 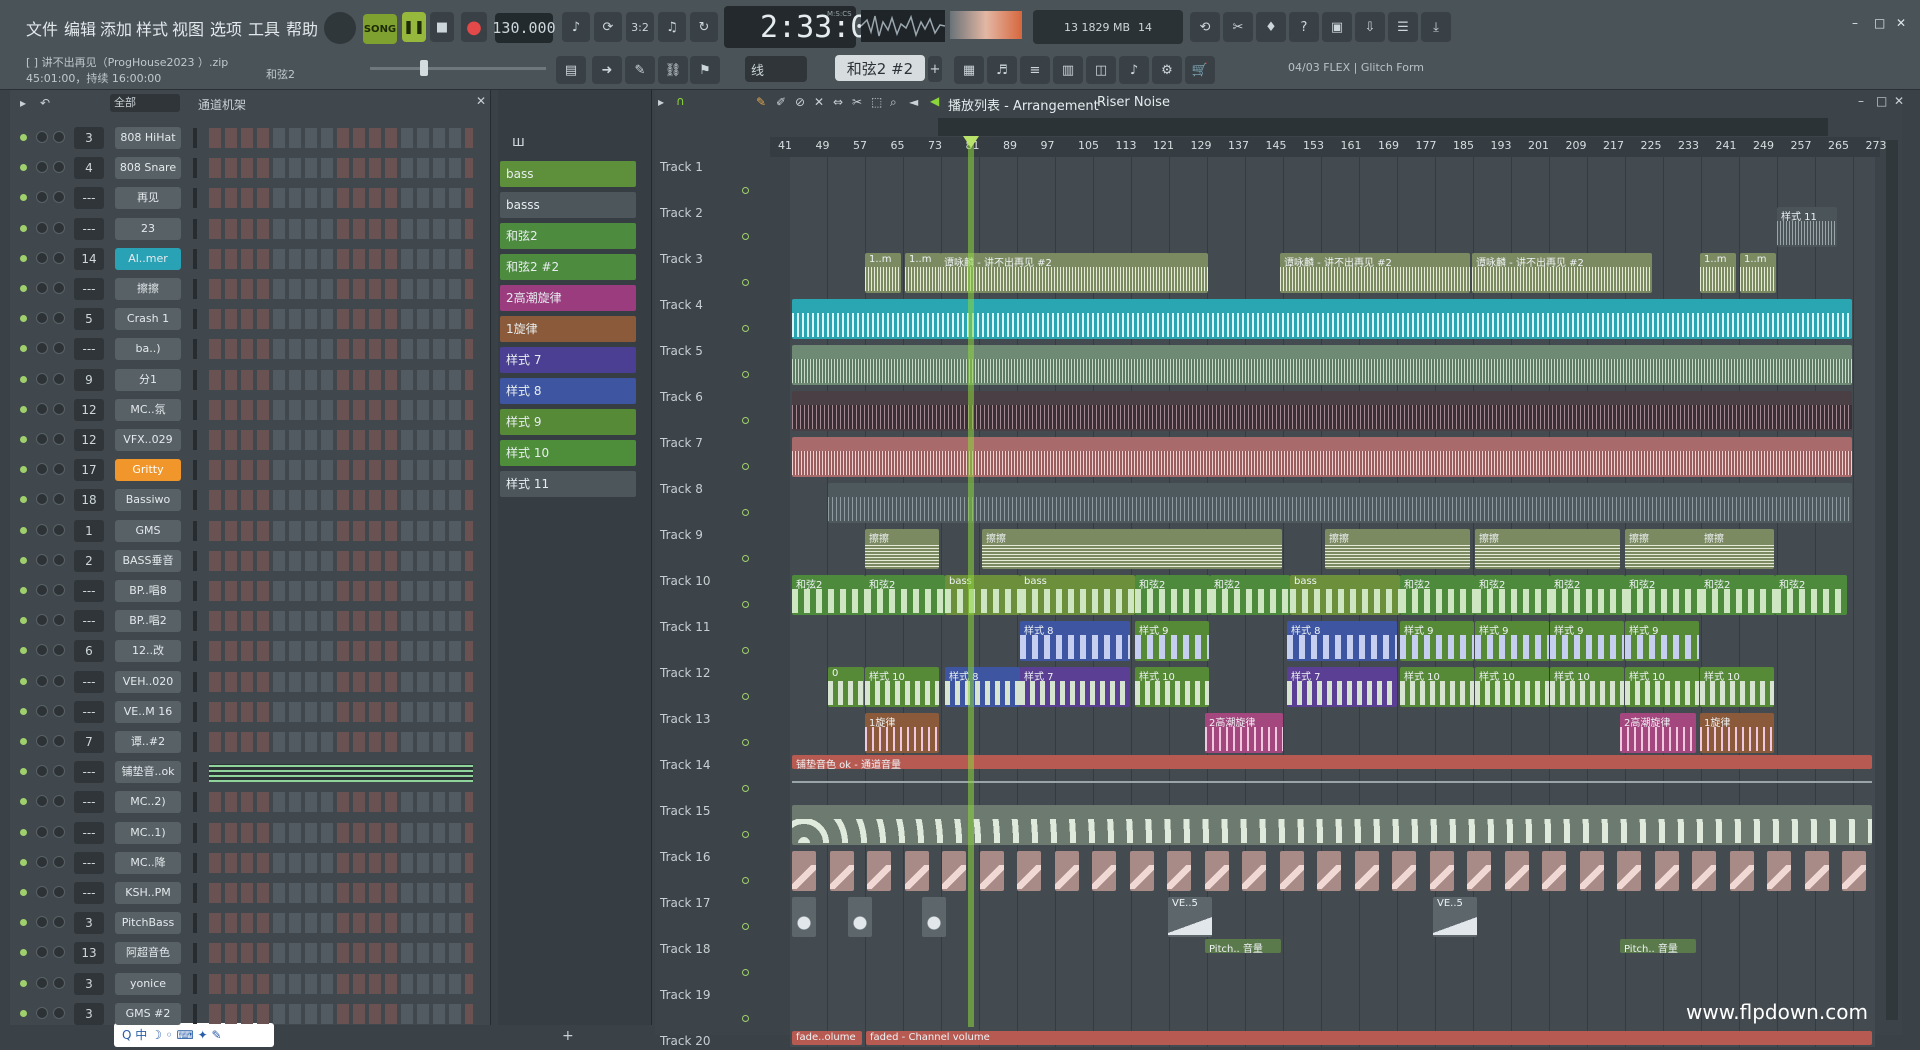 I want to click on playlist-clip: 样式 9, so click(x=1587, y=641).